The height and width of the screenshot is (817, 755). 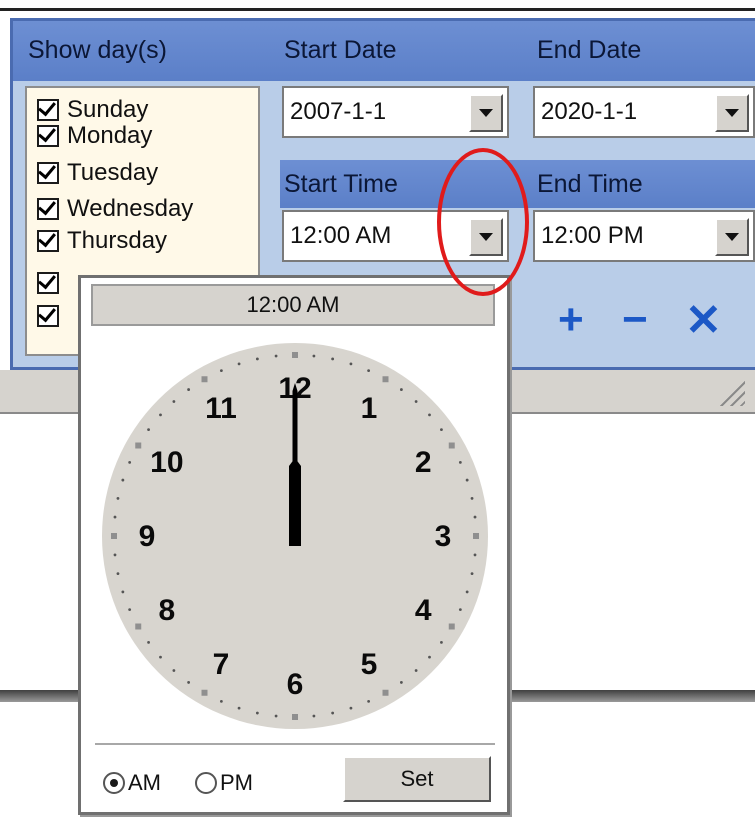 I want to click on end-date-value: 2020-1-1, so click(x=589, y=111).